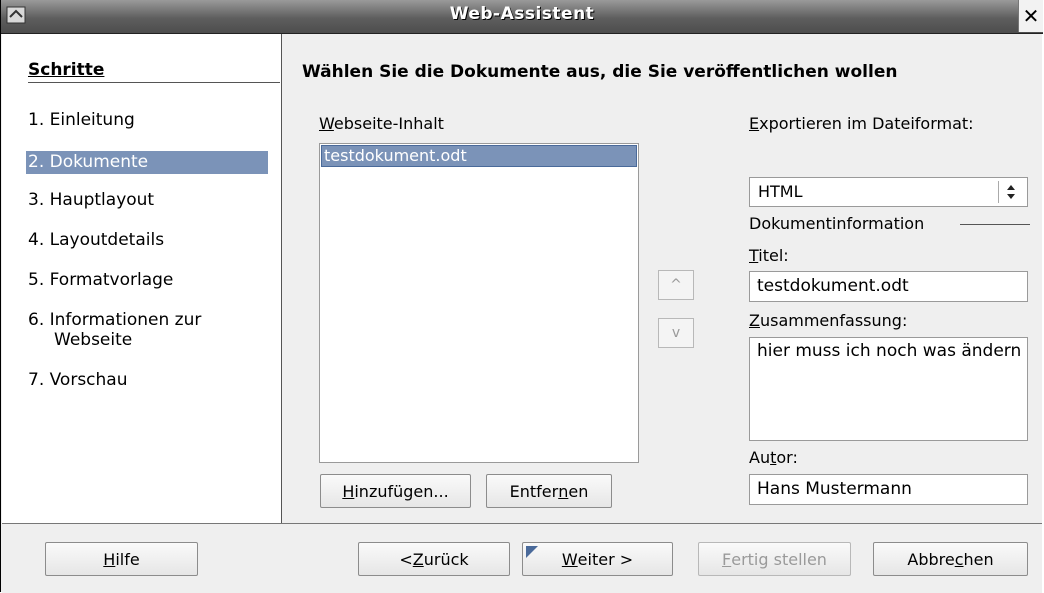  I want to click on arrow-up-icon: ^, so click(676, 285).